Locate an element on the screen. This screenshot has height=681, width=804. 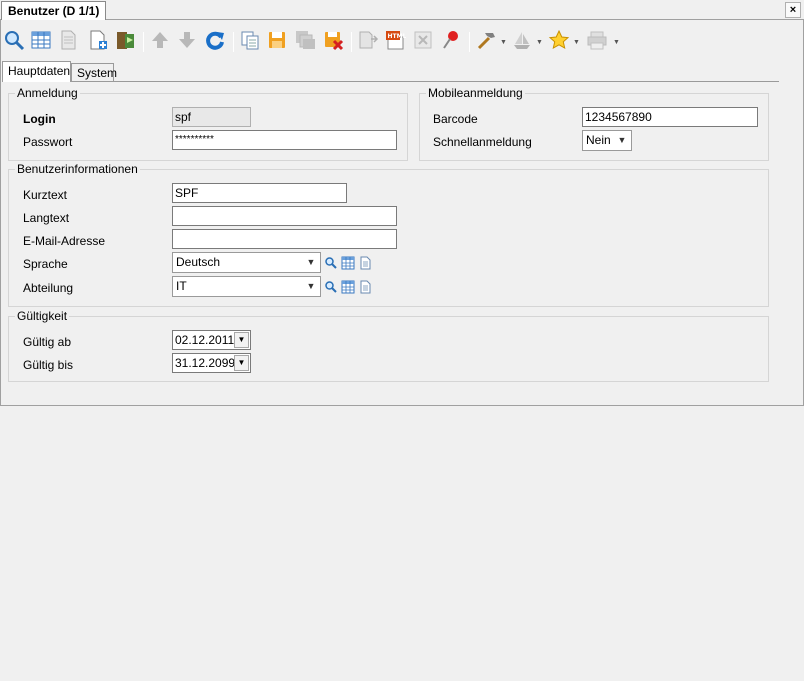
copy-icon is located at coordinates (250, 40).